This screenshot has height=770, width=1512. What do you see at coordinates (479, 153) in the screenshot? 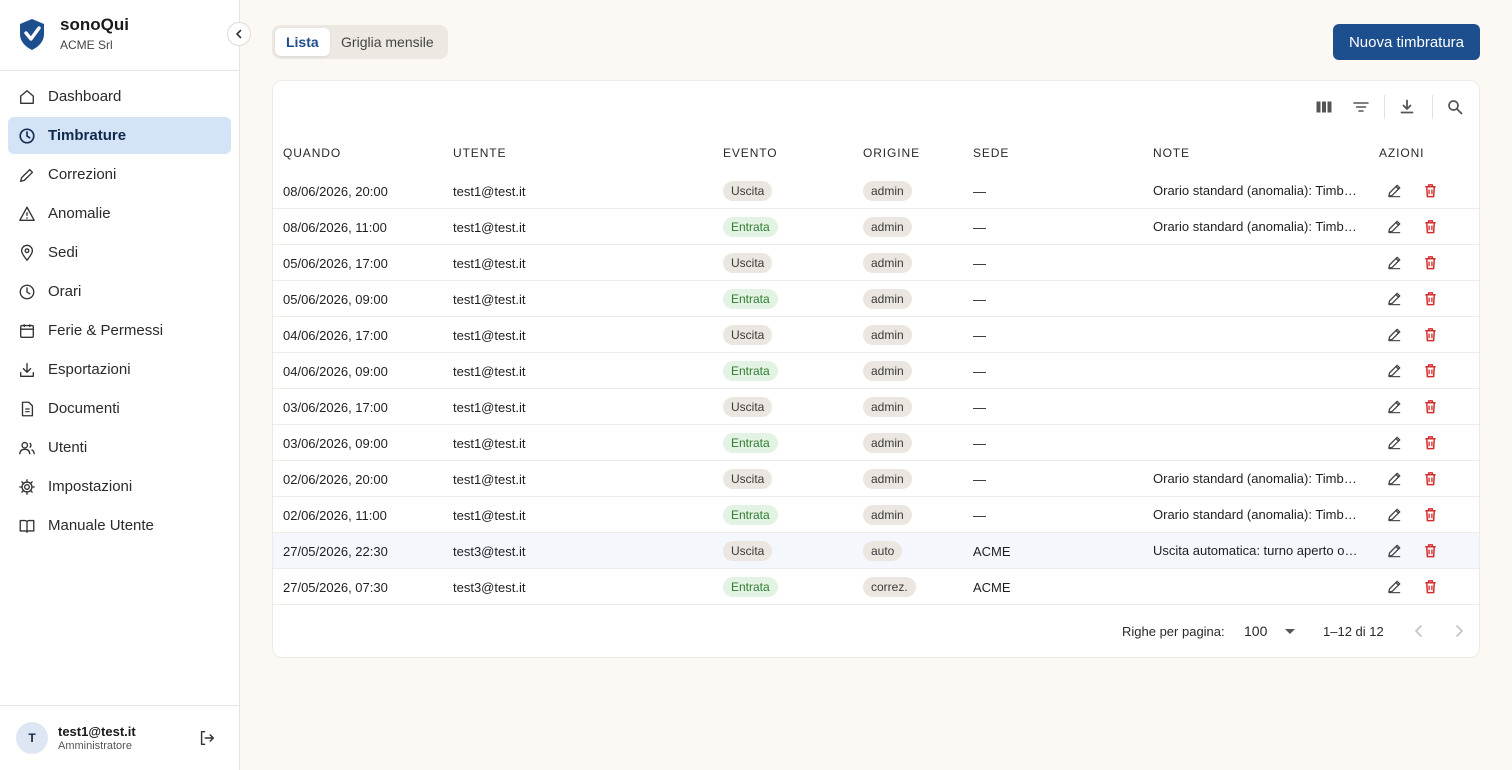
I see `column-header-utente: UTENTE` at bounding box center [479, 153].